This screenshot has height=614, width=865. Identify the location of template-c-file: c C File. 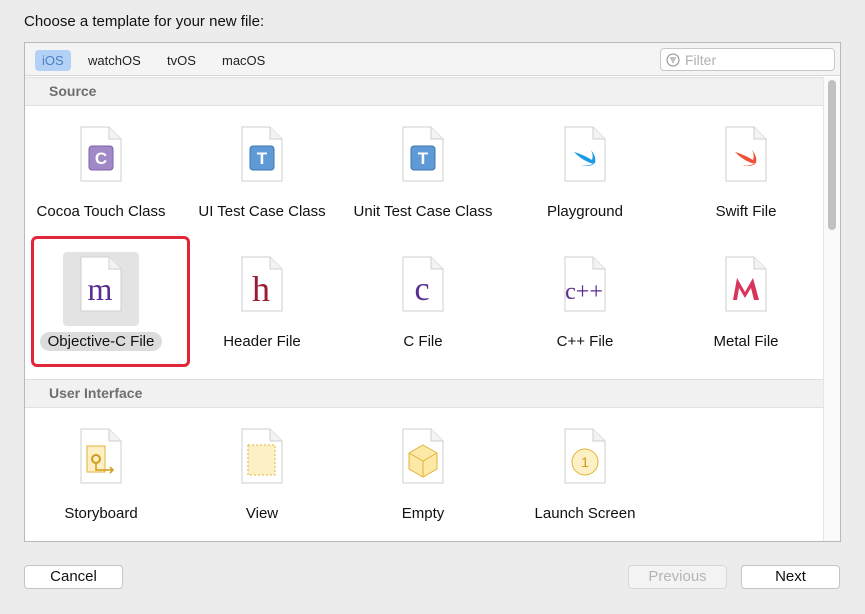
(423, 308).